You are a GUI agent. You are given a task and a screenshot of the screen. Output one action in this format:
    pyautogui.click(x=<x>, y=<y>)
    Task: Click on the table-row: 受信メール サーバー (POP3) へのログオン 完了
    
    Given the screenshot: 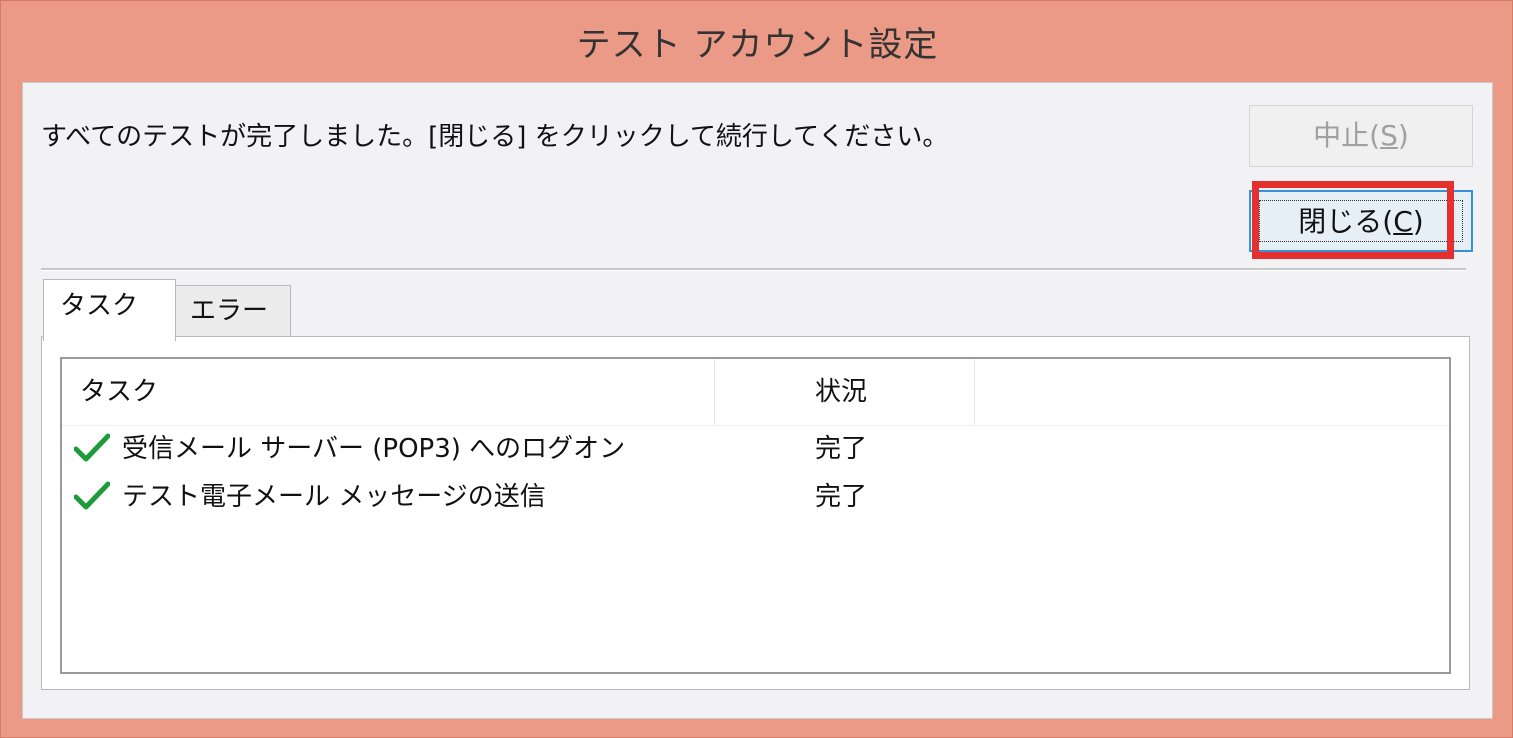 What is the action you would take?
    pyautogui.click(x=755, y=449)
    